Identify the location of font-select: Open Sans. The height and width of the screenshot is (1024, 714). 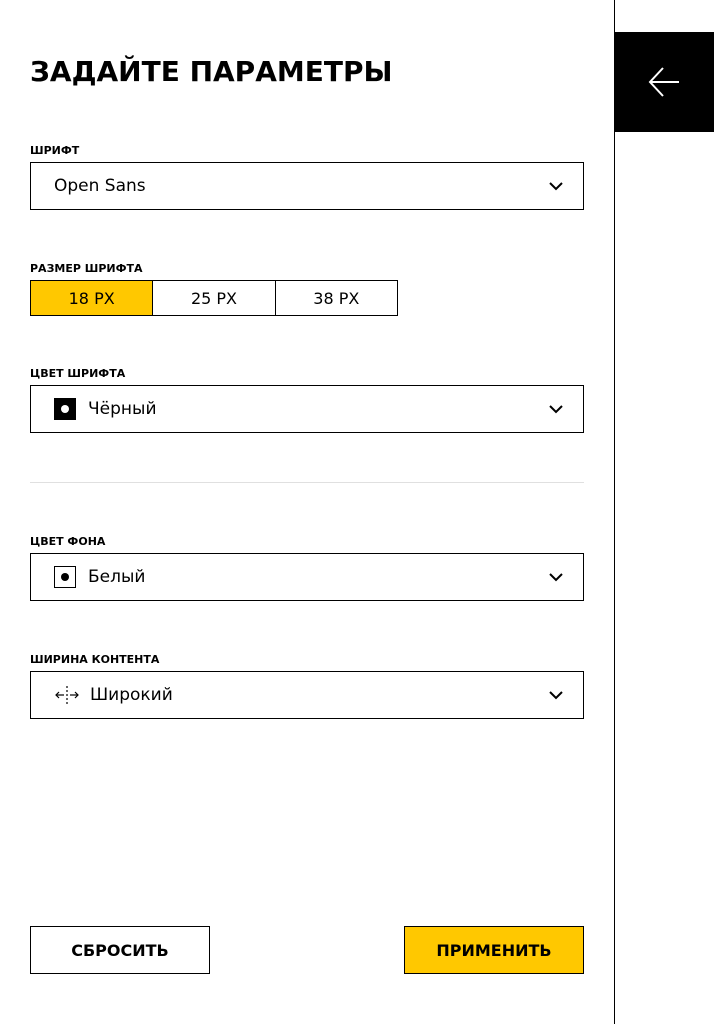
(307, 186).